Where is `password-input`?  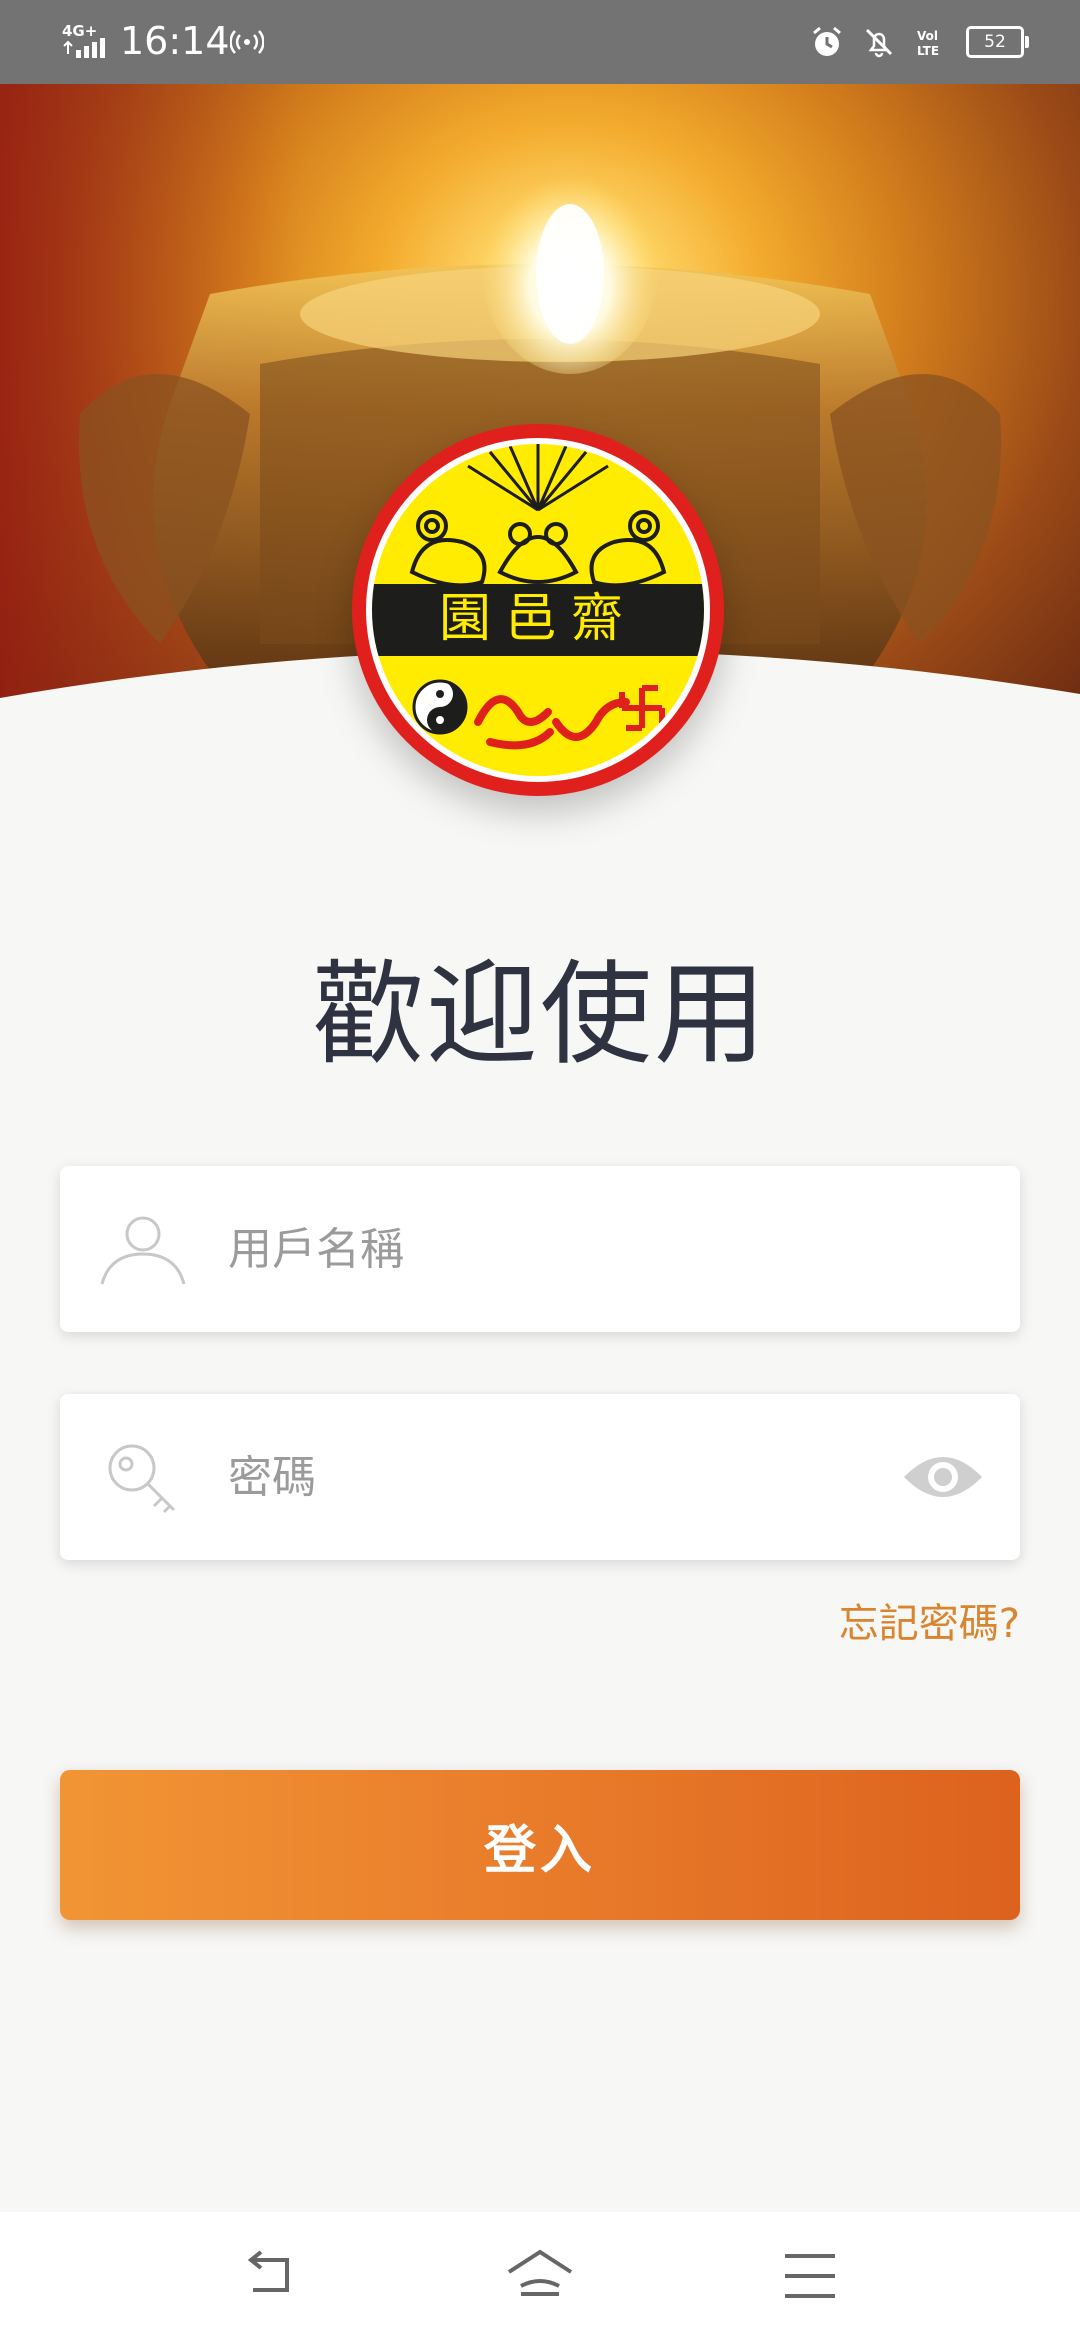 password-input is located at coordinates (578, 1477).